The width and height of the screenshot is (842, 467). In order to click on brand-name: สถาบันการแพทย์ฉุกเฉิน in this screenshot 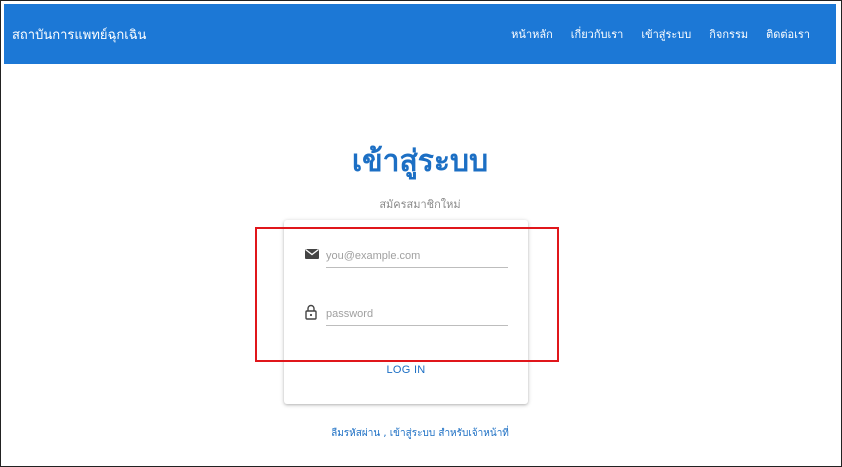, I will do `click(79, 34)`.